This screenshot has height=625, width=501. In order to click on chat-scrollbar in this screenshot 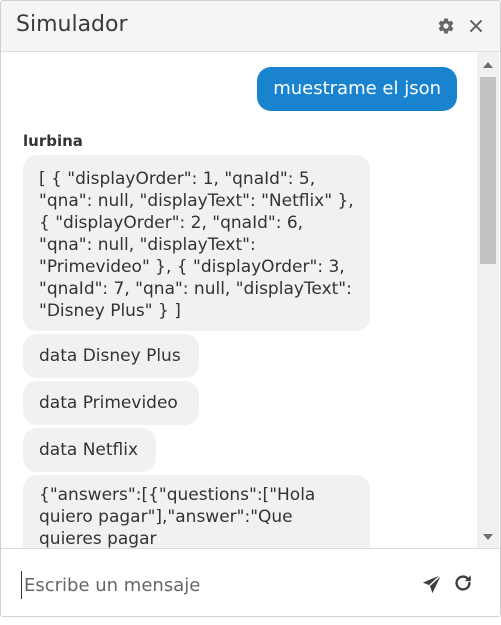, I will do `click(488, 300)`.